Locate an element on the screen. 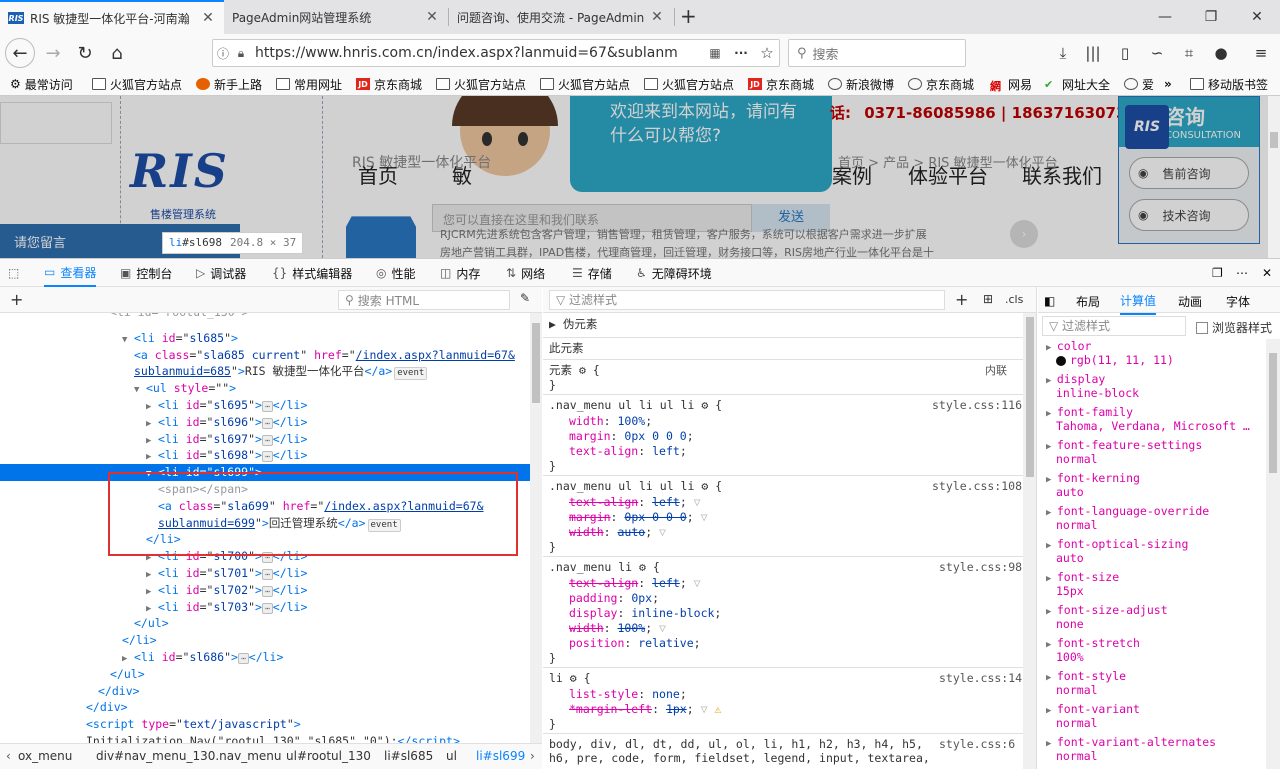  reload-icon: ↻ is located at coordinates (85, 53).